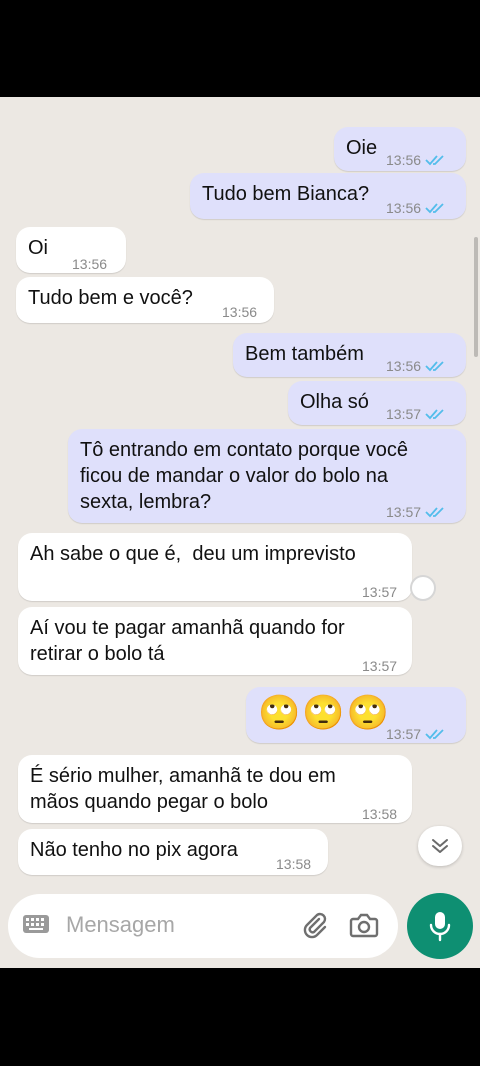  I want to click on message-incoming: Oi 13:56, so click(71, 250).